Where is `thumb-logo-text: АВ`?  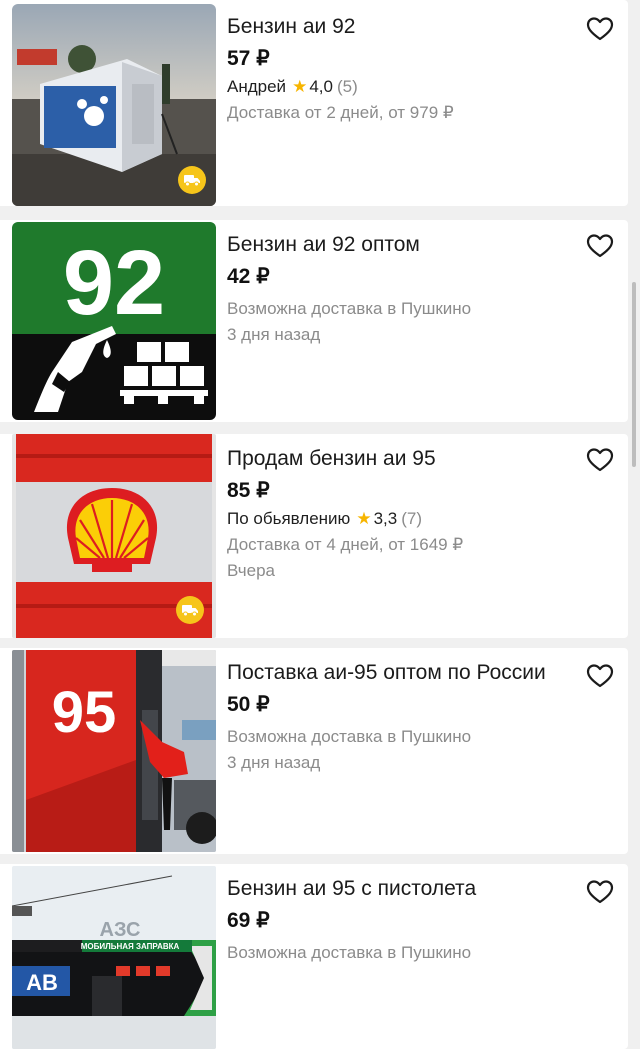 thumb-logo-text: АВ is located at coordinates (42, 982).